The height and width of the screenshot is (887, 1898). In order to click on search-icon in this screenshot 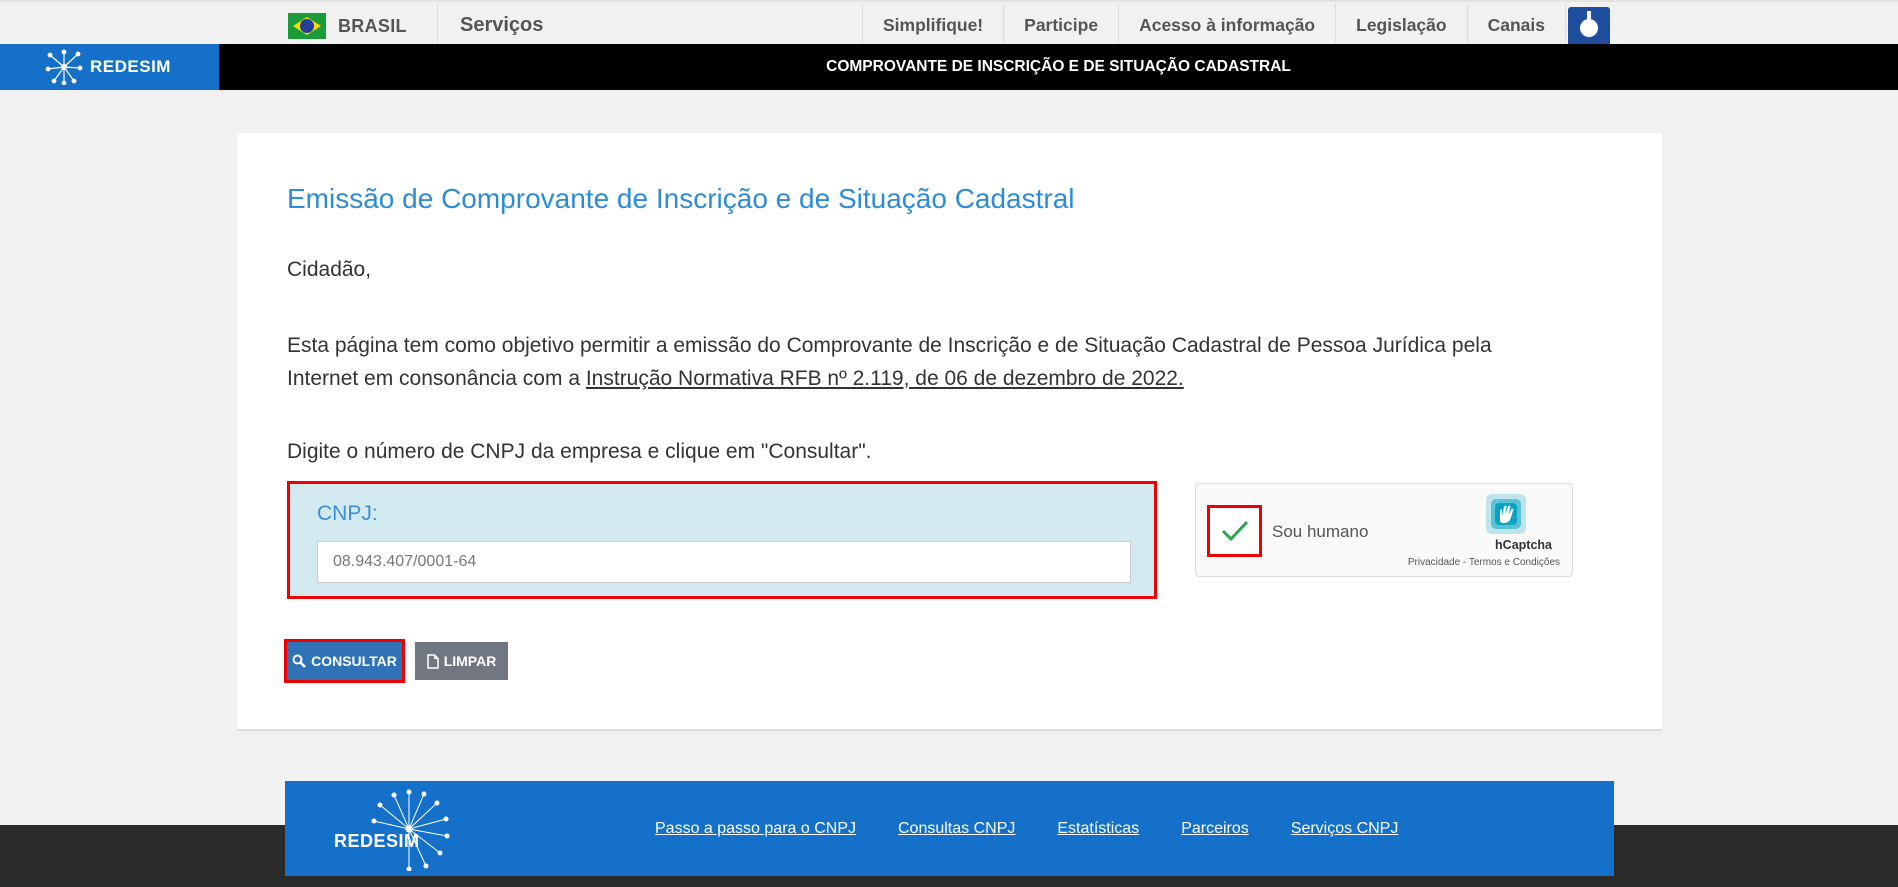, I will do `click(299, 661)`.